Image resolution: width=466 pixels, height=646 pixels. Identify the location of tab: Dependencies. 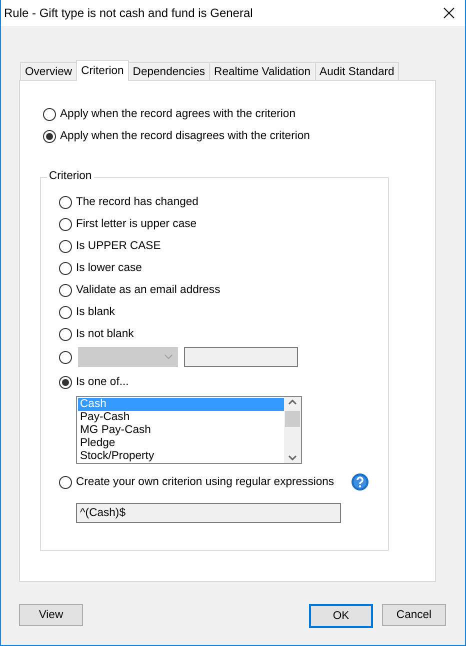
(169, 71).